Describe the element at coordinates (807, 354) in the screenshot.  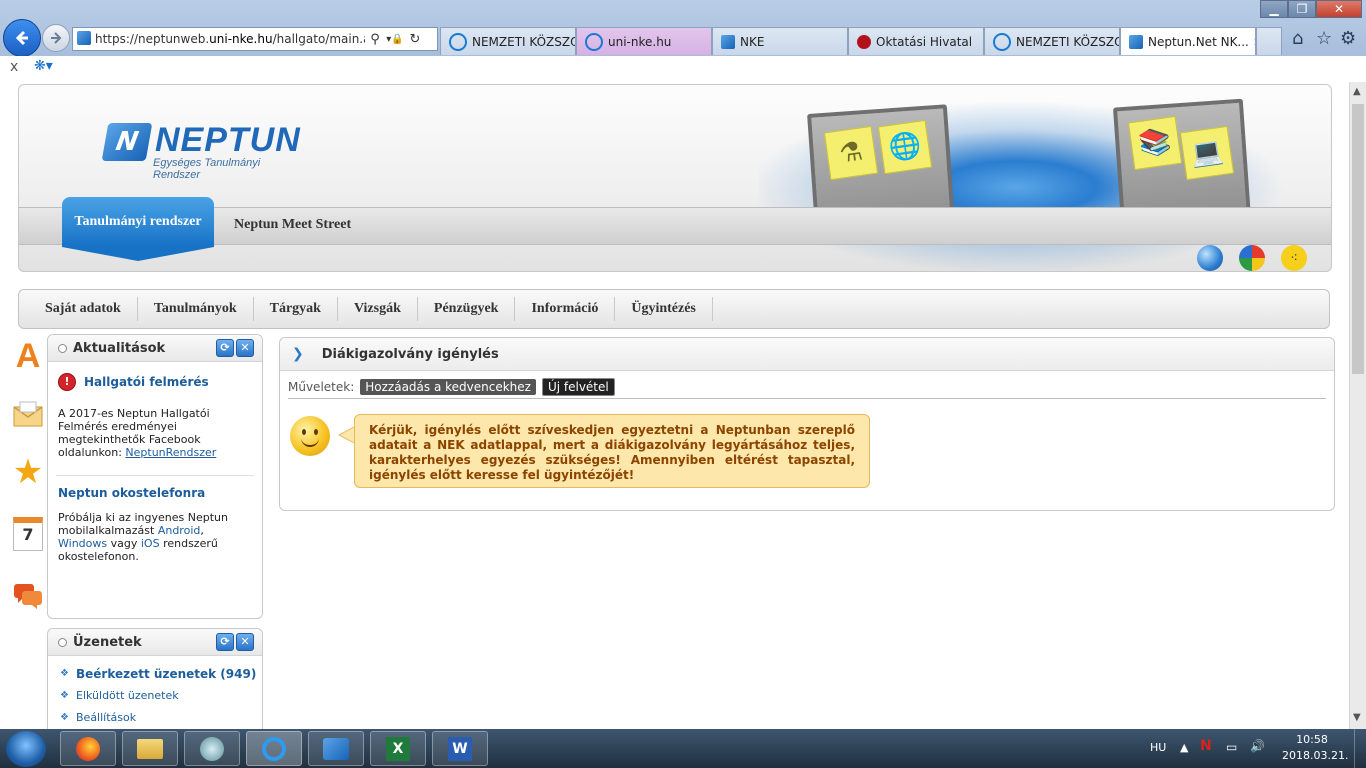
I see `main-panel-header: ❯ Diákigazolvány igénylés` at that location.